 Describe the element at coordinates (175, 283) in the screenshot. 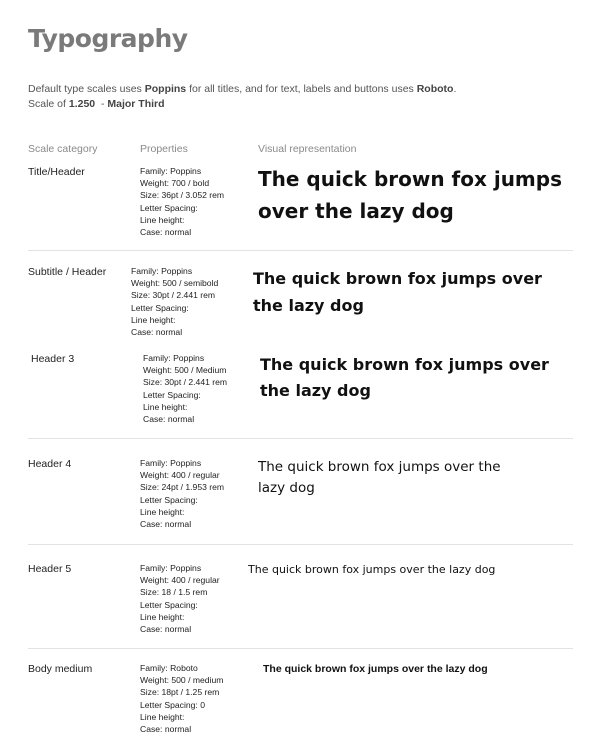

I see `prop-weight: Weight: 500 / semibold` at that location.